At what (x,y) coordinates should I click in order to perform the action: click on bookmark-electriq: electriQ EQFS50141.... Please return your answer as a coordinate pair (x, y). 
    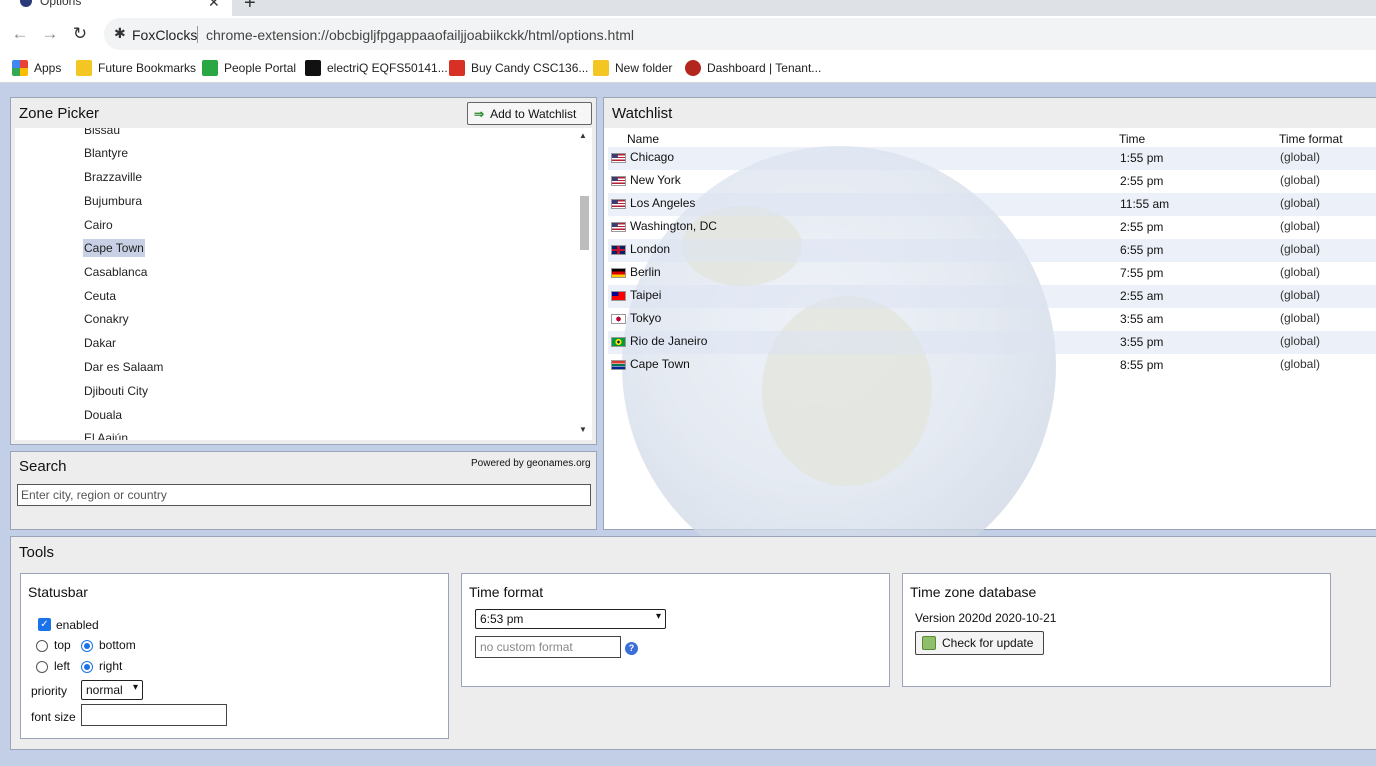
    Looking at the image, I should click on (376, 68).